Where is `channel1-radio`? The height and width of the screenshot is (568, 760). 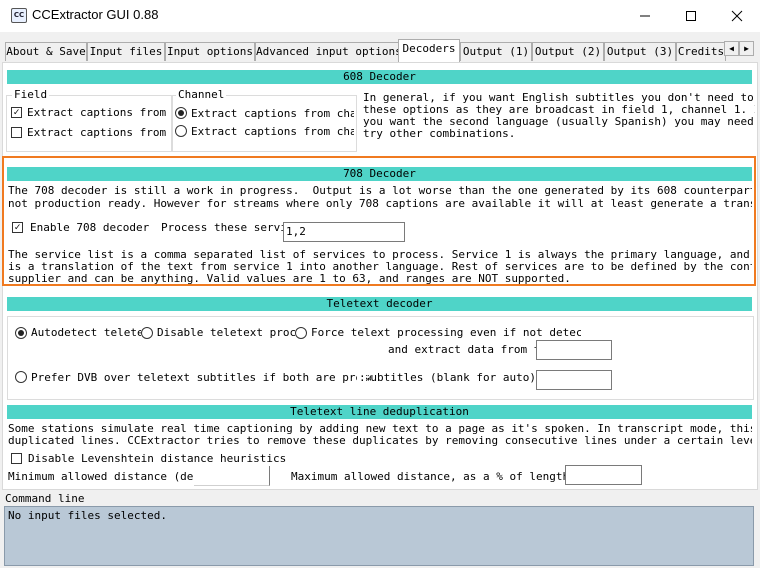
channel1-radio is located at coordinates (181, 113).